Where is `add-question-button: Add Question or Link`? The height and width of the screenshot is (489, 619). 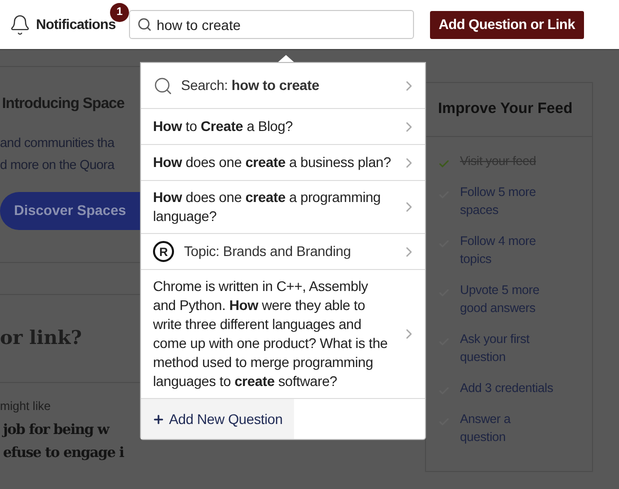 add-question-button: Add Question or Link is located at coordinates (507, 24).